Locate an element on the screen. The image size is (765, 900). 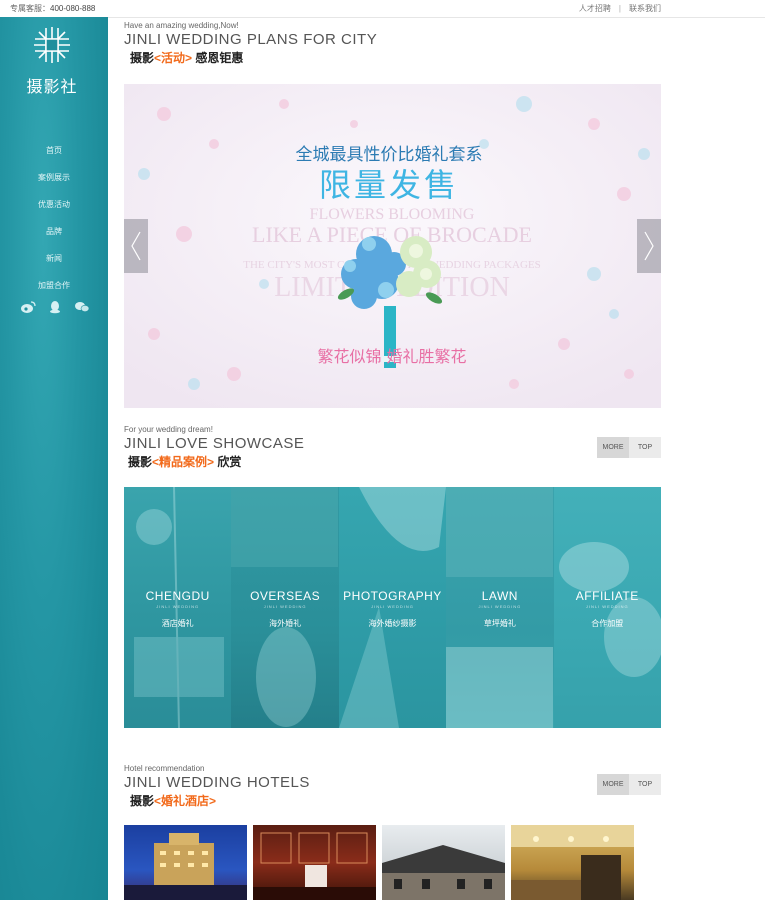
showcase-sub-prefix: 摄影 is located at coordinates (140, 462).